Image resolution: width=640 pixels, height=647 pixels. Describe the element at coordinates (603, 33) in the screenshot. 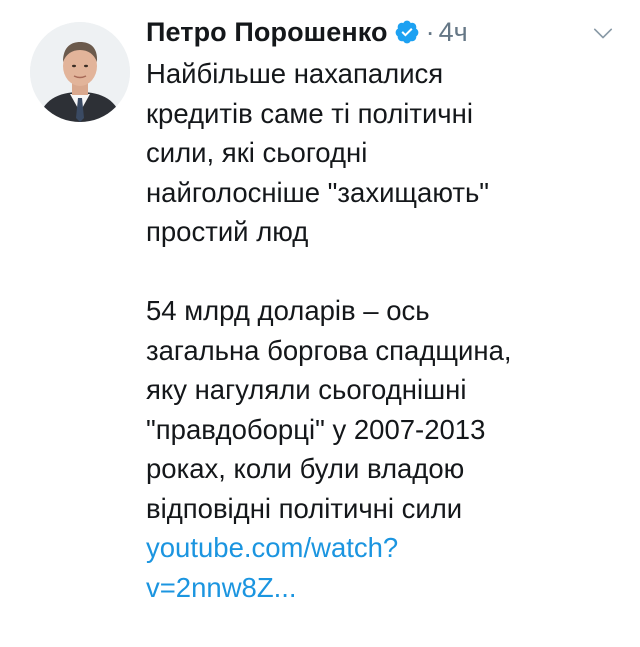

I see `chevron-down-icon` at that location.